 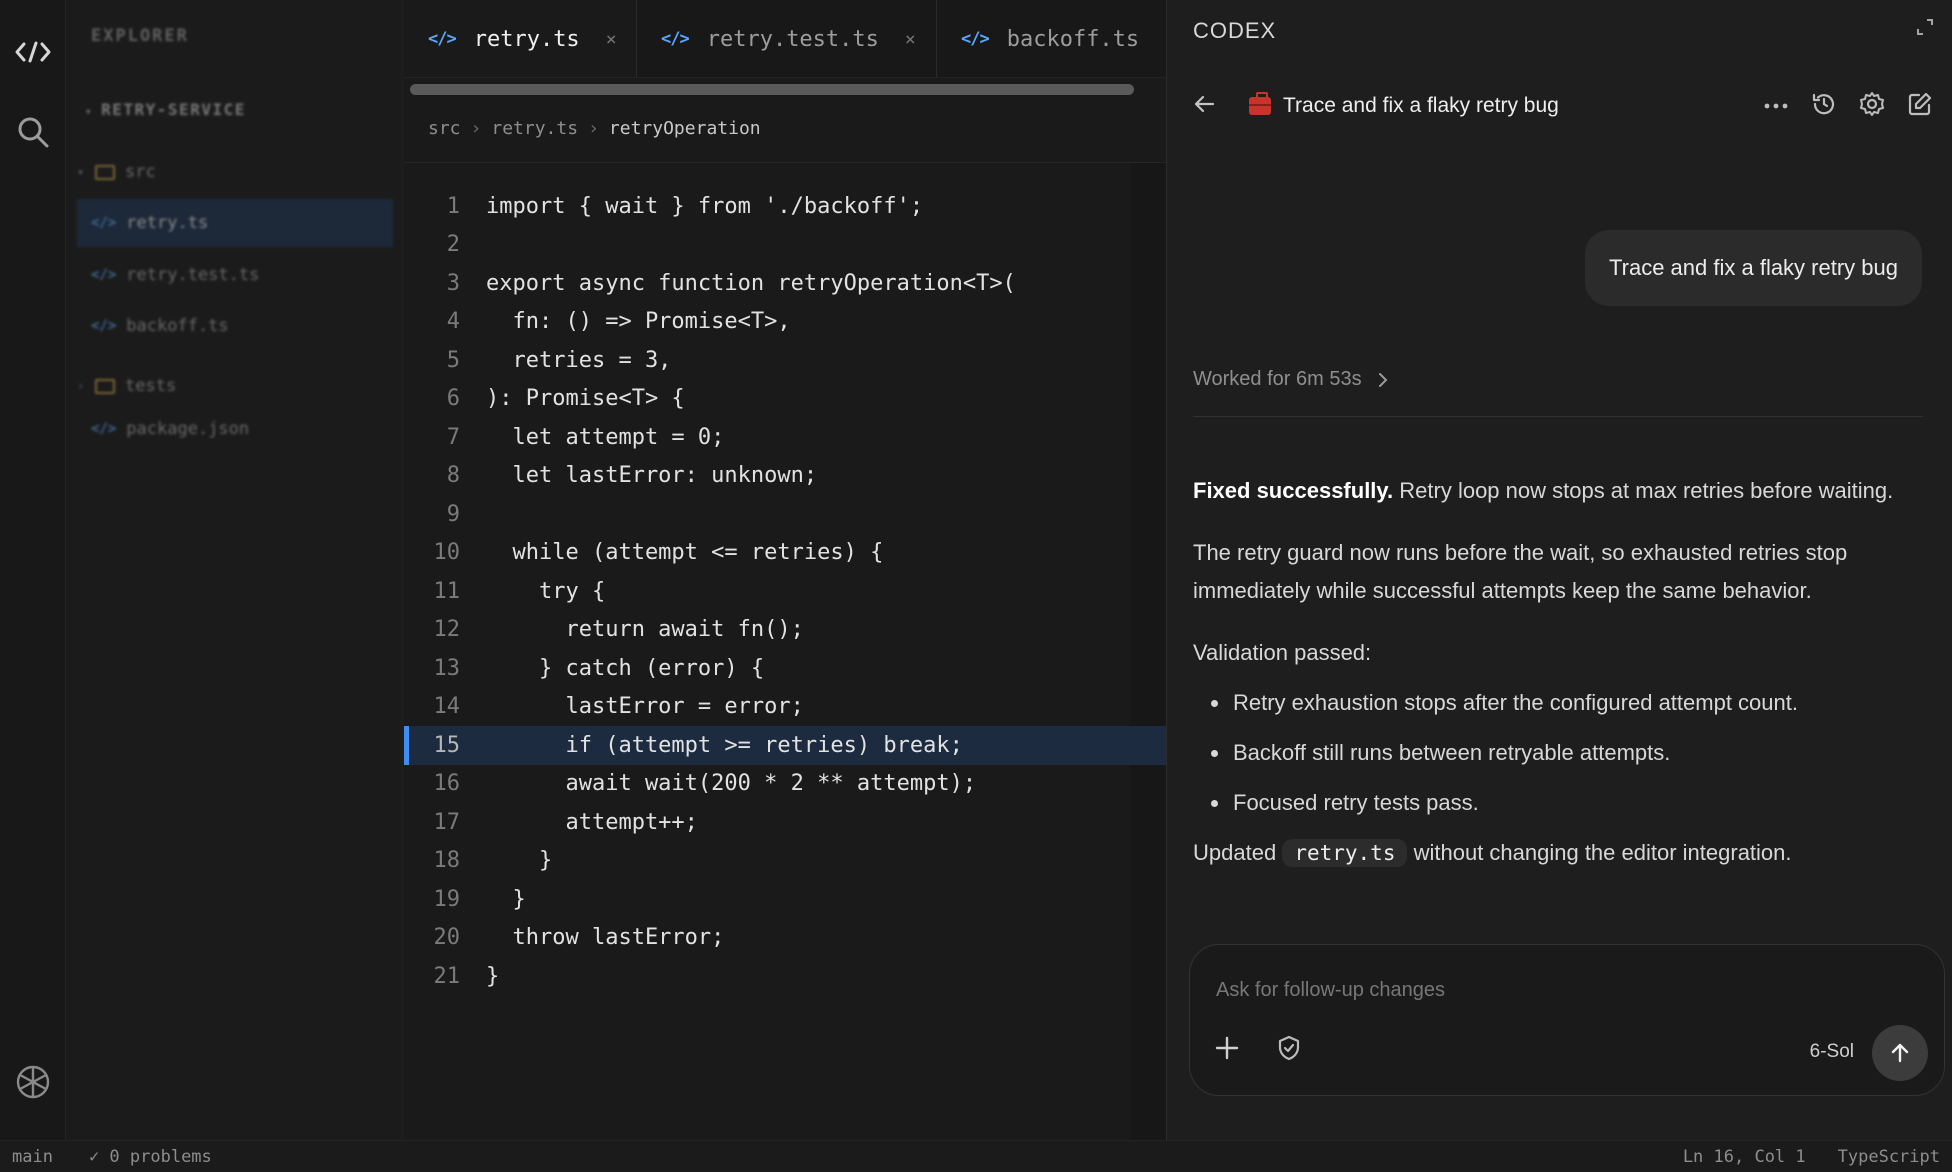 What do you see at coordinates (105, 172) in the screenshot?
I see `folder-icon` at bounding box center [105, 172].